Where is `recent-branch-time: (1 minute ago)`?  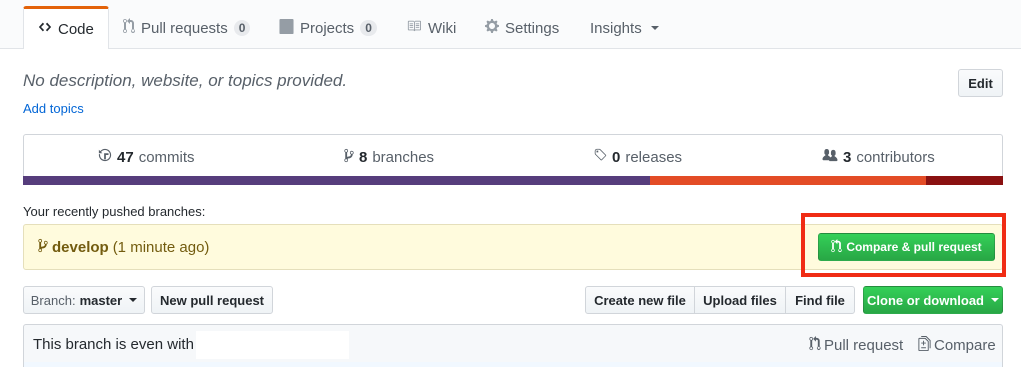
recent-branch-time: (1 minute ago) is located at coordinates (161, 247).